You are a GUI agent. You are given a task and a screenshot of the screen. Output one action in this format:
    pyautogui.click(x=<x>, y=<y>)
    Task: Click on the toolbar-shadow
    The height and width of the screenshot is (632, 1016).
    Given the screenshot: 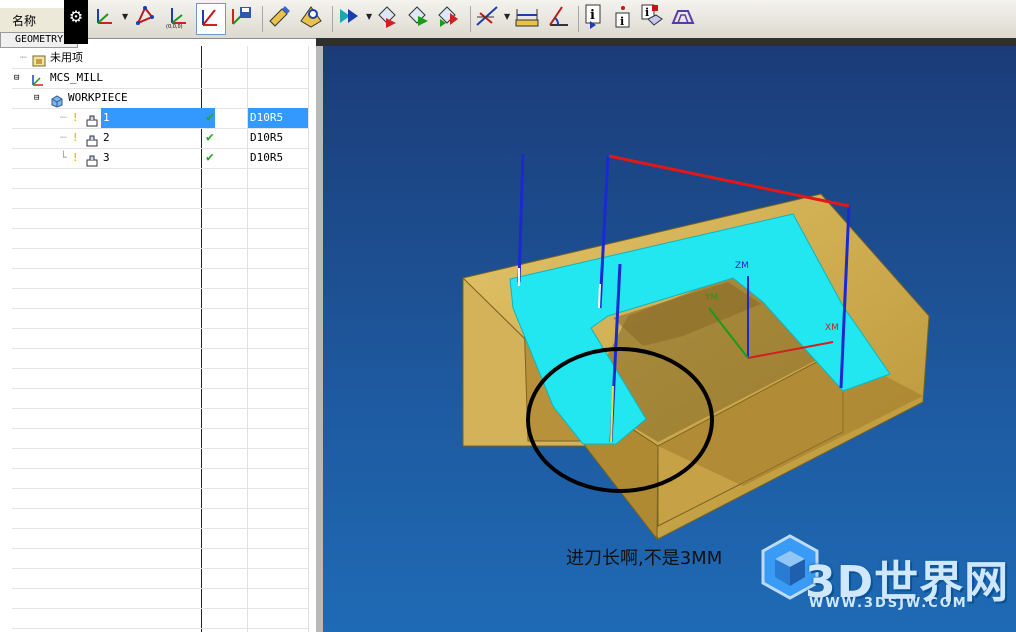 What is the action you would take?
    pyautogui.click(x=666, y=42)
    